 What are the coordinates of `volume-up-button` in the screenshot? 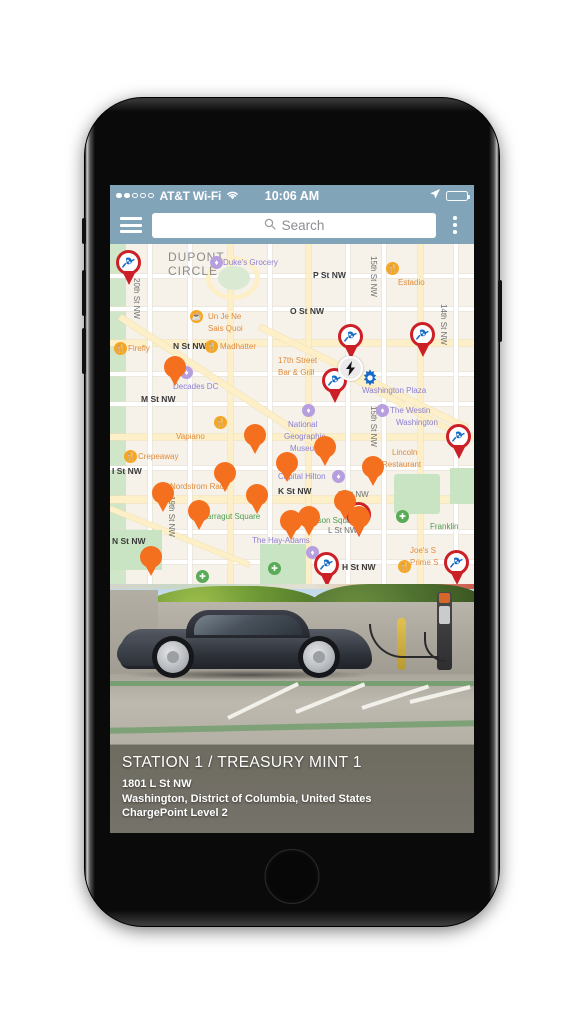 It's located at (84, 293).